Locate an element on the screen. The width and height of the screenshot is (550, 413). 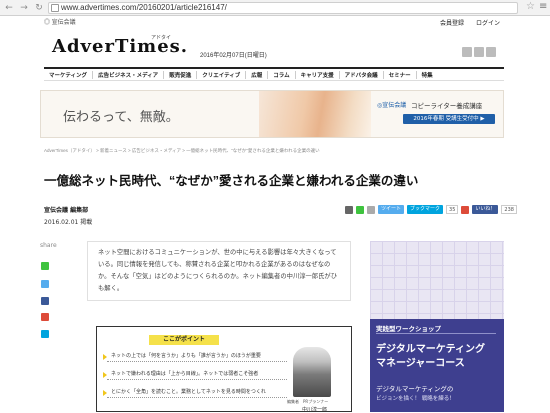
share-label: share is located at coordinates (48, 245).